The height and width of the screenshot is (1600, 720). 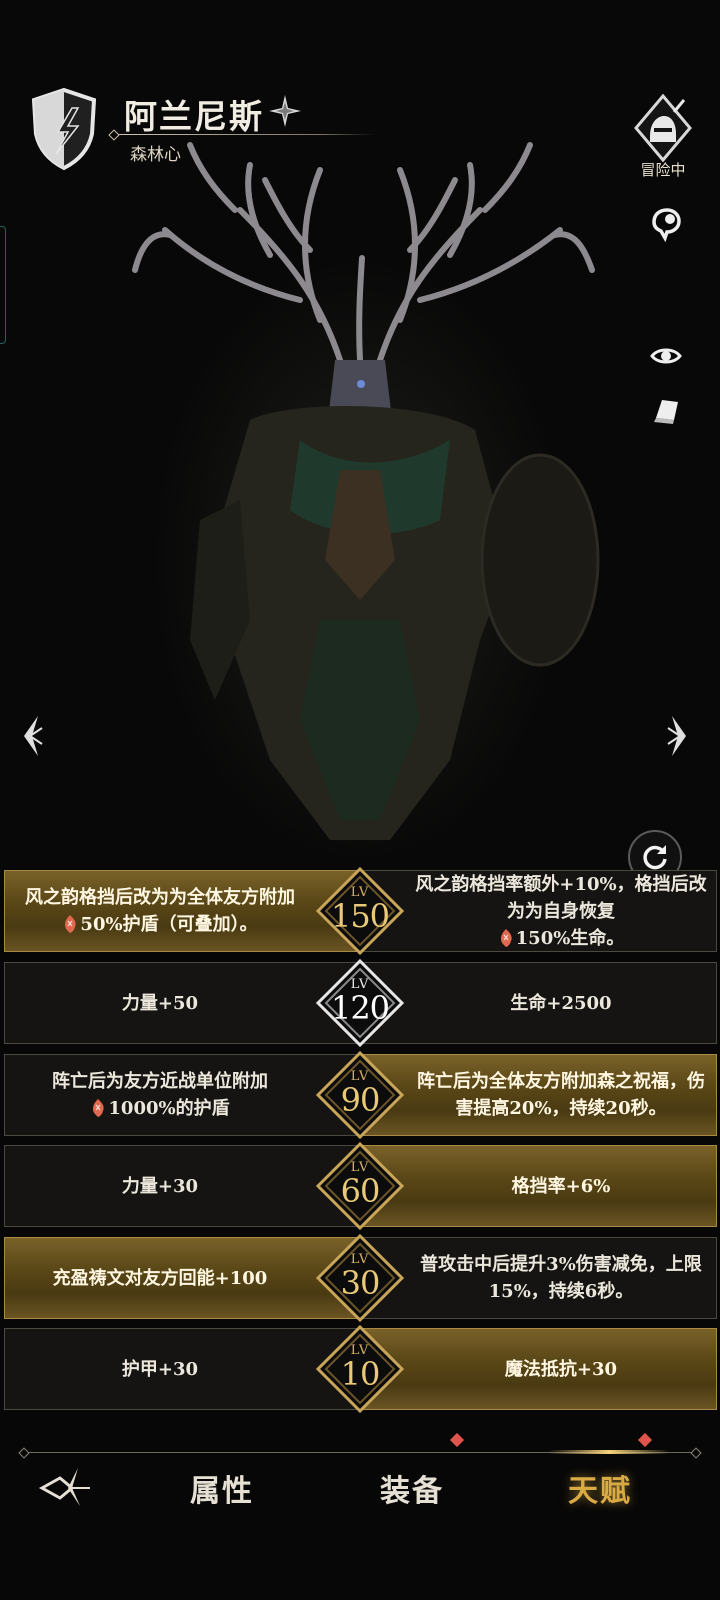 I want to click on talent-option-left: 力量+30, so click(x=182, y=1186).